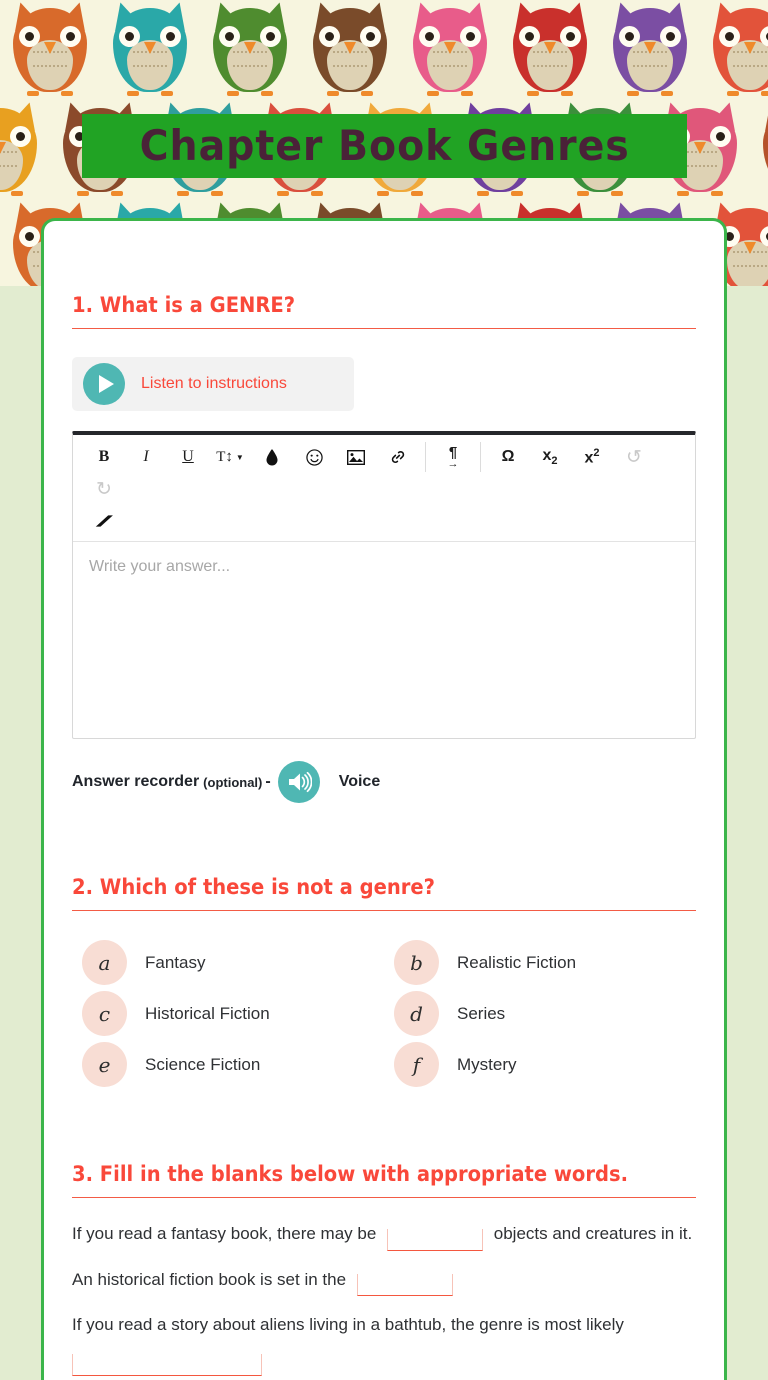 The width and height of the screenshot is (768, 1380). I want to click on blank-line-1-after: objects and creatures in it., so click(593, 1233).